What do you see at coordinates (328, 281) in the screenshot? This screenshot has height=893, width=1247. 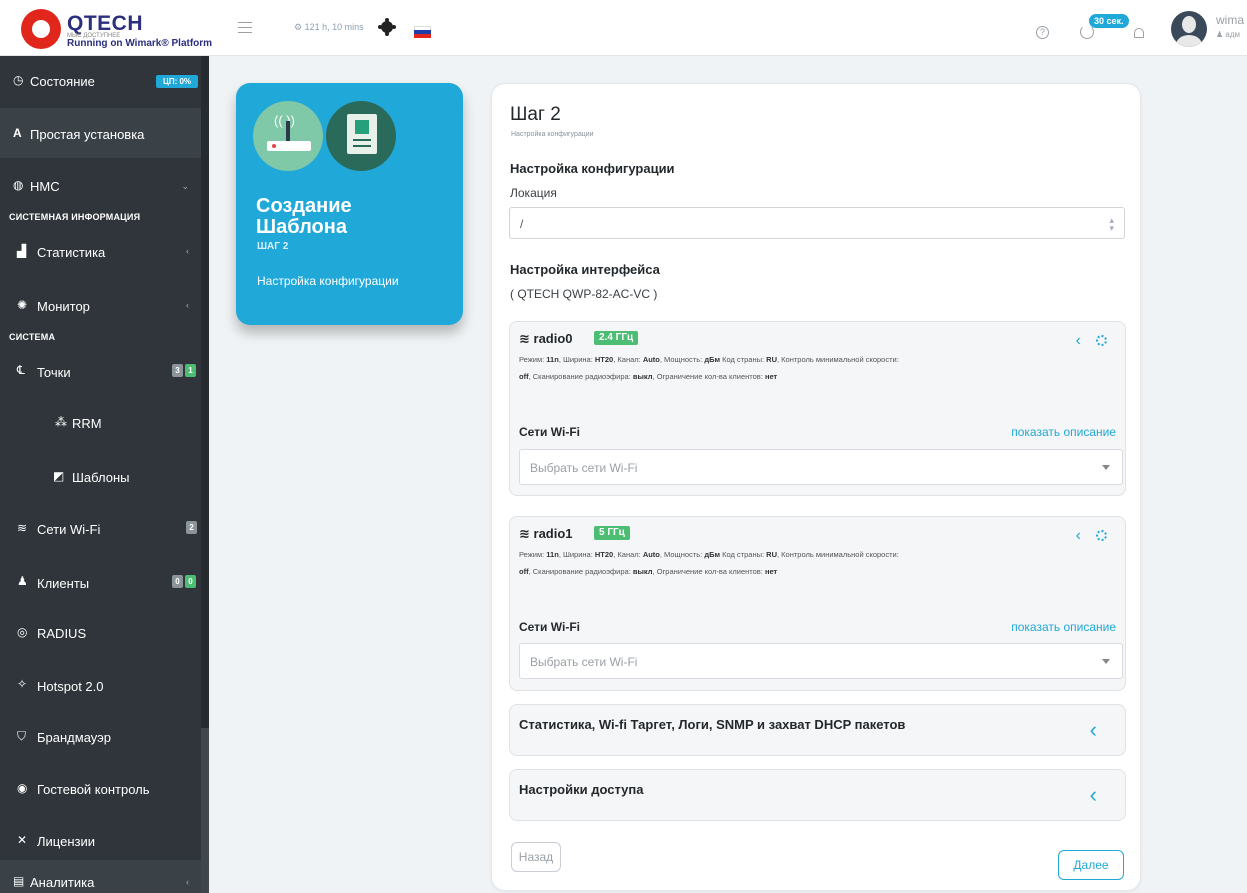 I see `wizard-step-subtitle: Настройка конфигурации` at bounding box center [328, 281].